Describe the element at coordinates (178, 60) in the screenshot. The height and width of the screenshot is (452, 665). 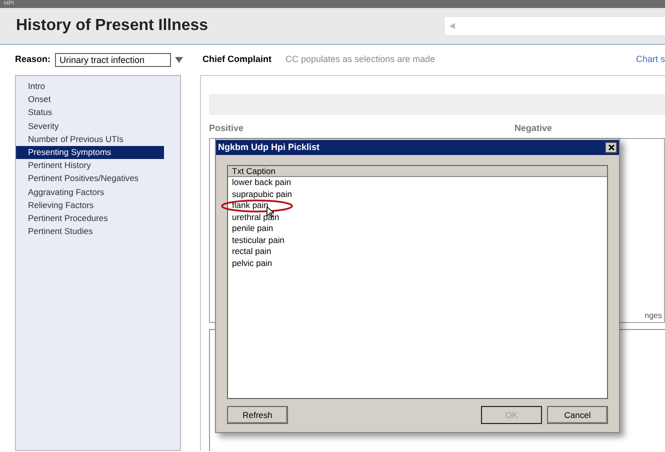
I see `dropdown-caret-icon` at that location.